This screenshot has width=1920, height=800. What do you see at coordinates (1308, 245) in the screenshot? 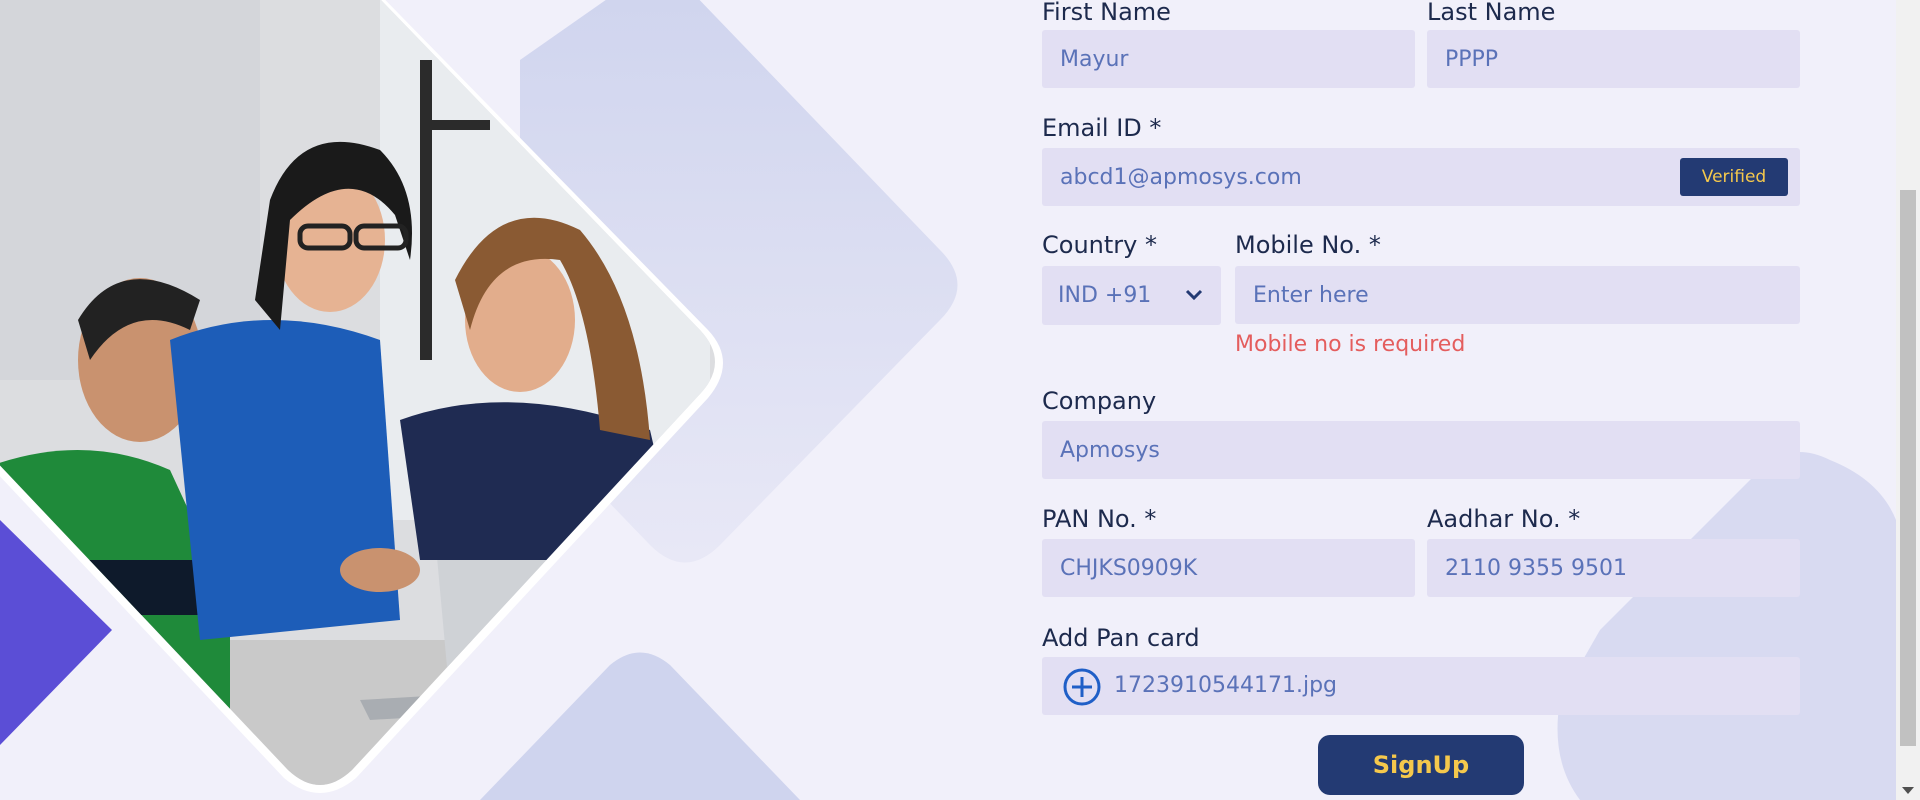
I see `mobile-label: Mobile No. *` at bounding box center [1308, 245].